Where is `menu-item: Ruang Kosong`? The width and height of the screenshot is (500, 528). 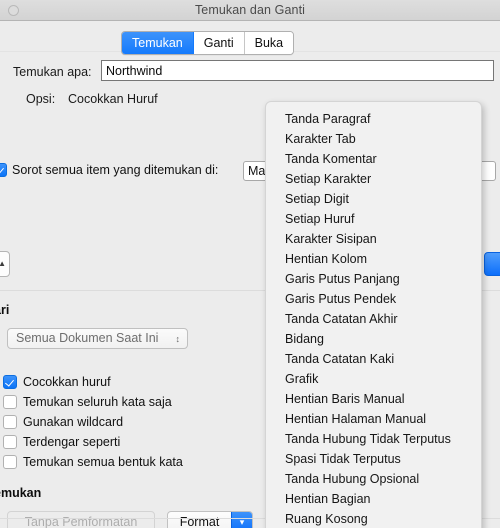 menu-item: Ruang Kosong is located at coordinates (373, 518).